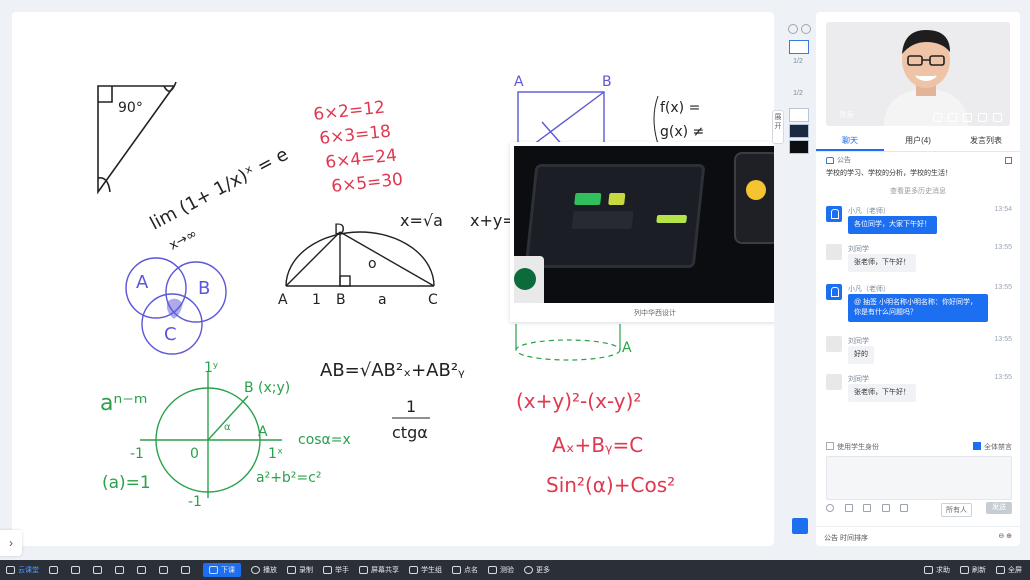 The image size is (1030, 580). Describe the element at coordinates (830, 160) in the screenshot. I see `announcement-icon` at that location.